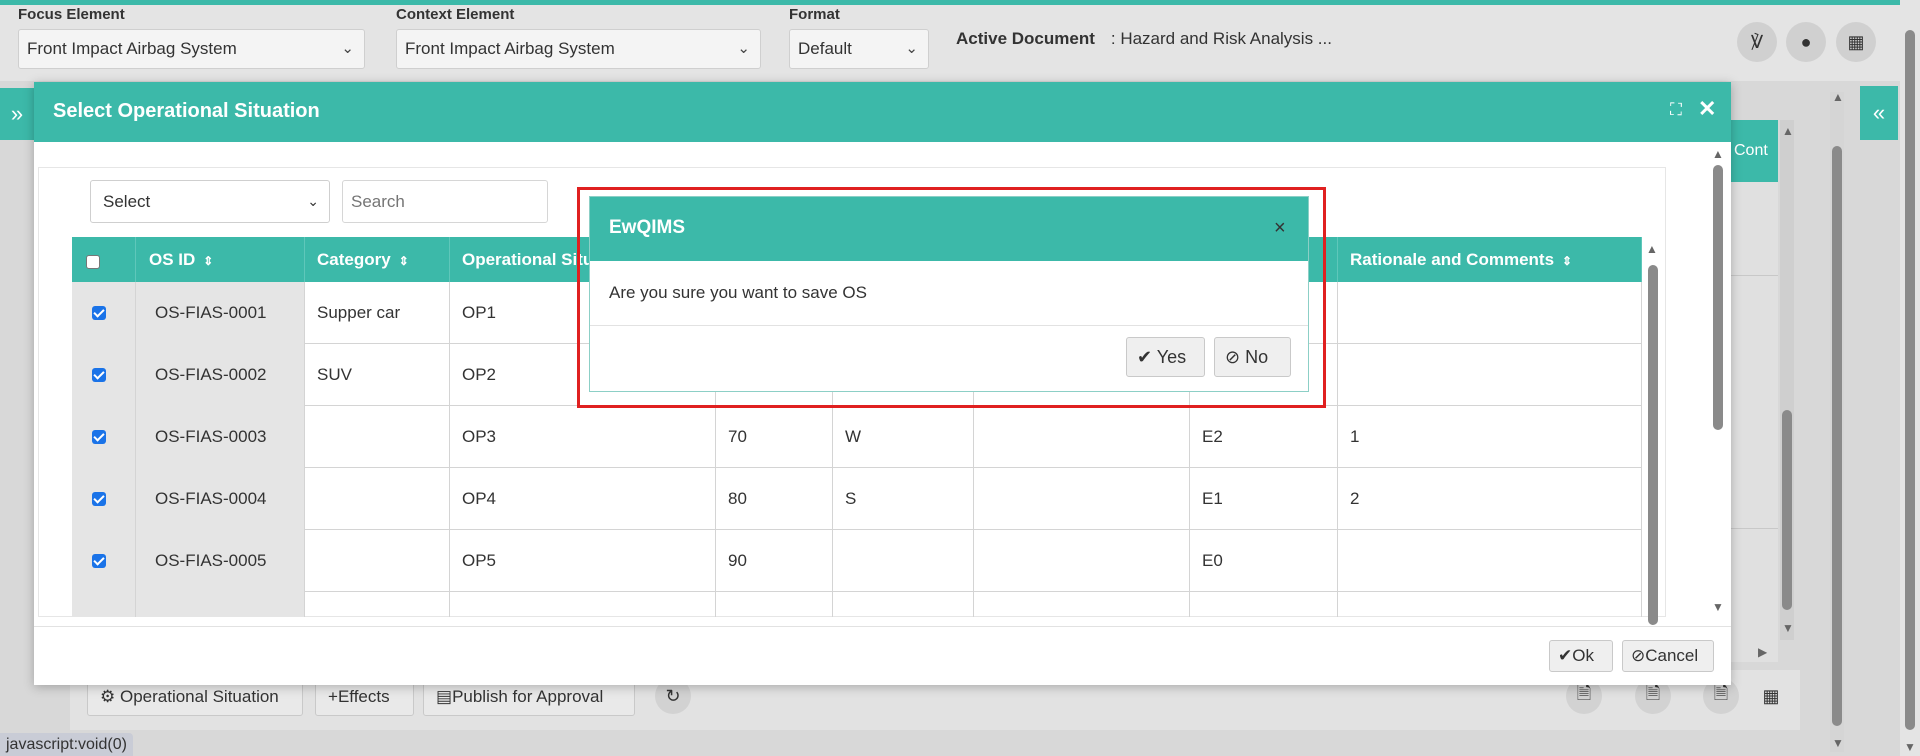  Describe the element at coordinates (377, 375) in the screenshot. I see `cell-category: SUV` at that location.